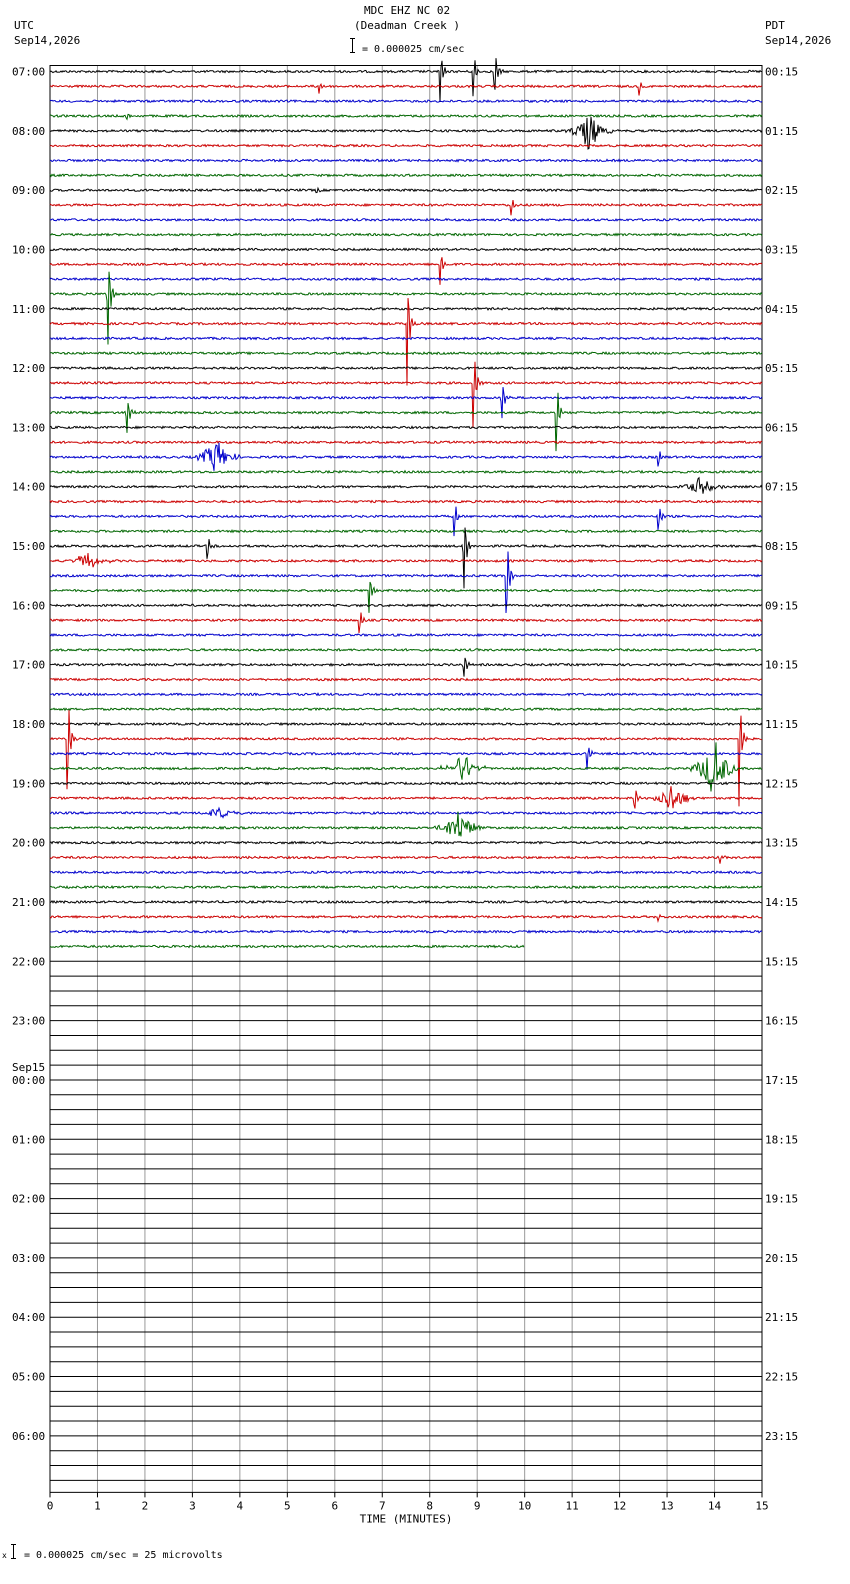 This screenshot has width=850, height=1584. I want to click on pdt-time-label: 13:15, so click(781, 843).